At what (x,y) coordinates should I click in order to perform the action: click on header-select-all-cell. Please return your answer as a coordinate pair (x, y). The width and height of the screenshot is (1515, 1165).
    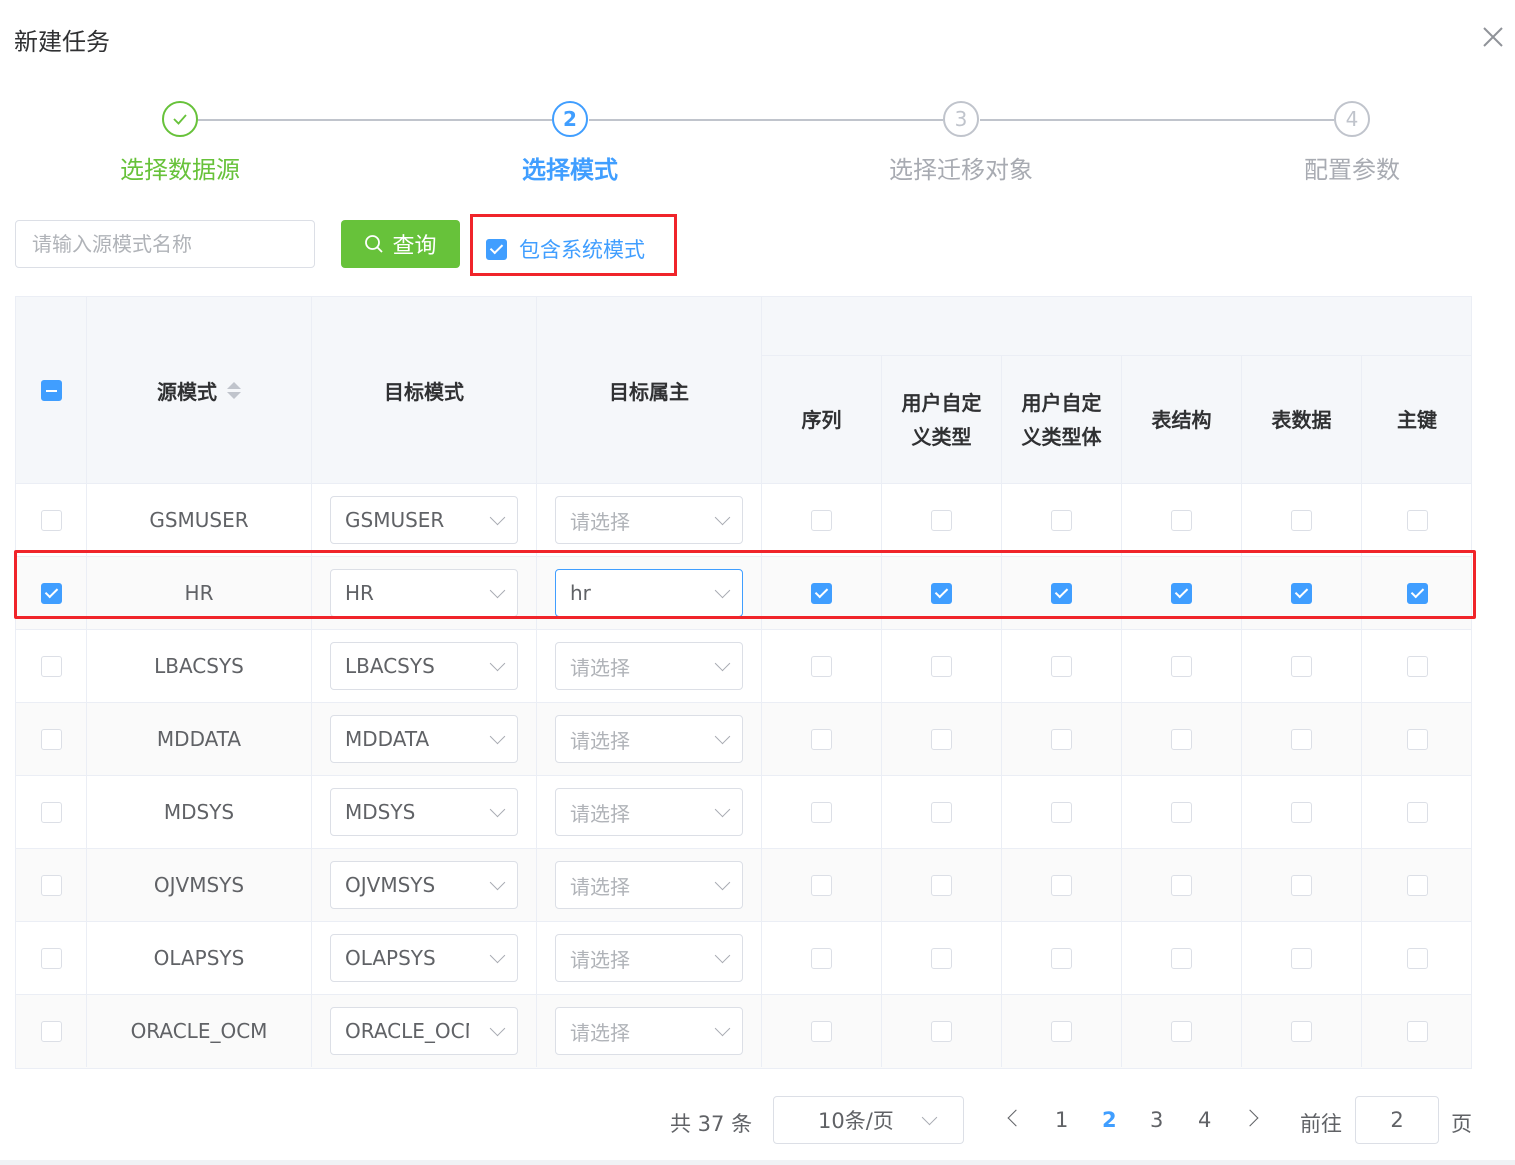
    Looking at the image, I should click on (51, 390).